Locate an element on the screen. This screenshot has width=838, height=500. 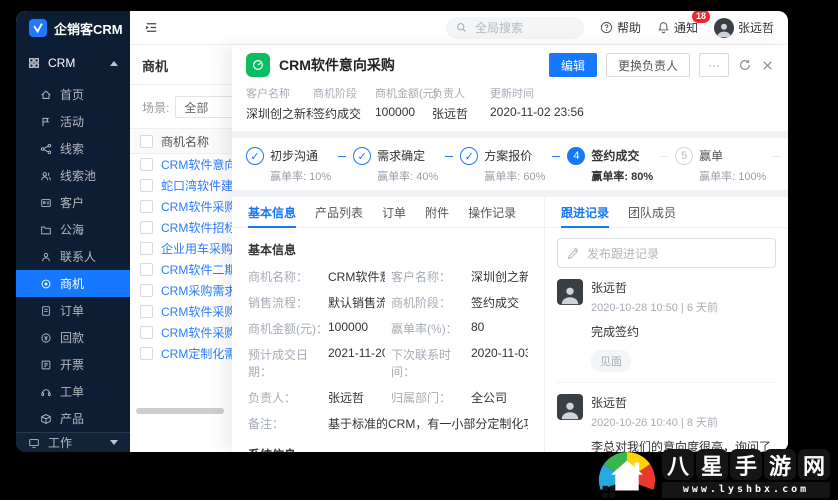
row-link: 企业用车采购 is located at coordinates (196, 248).